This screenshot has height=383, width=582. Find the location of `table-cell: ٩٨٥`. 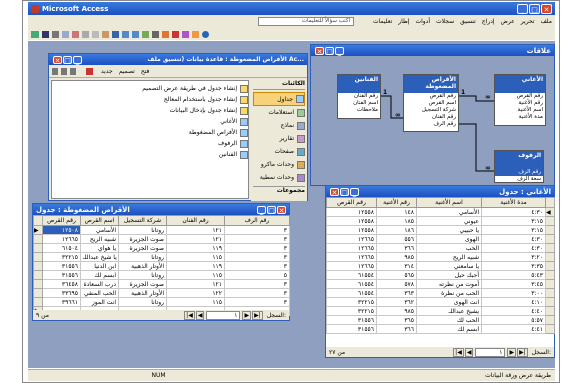

table-cell: ٩٨٥ is located at coordinates (396, 311).